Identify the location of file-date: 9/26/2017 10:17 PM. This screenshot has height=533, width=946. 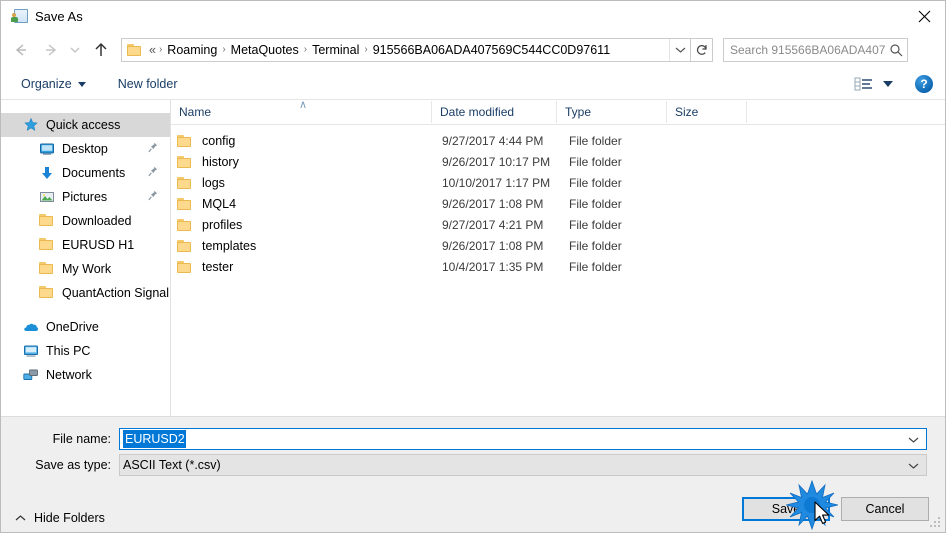
(496, 161).